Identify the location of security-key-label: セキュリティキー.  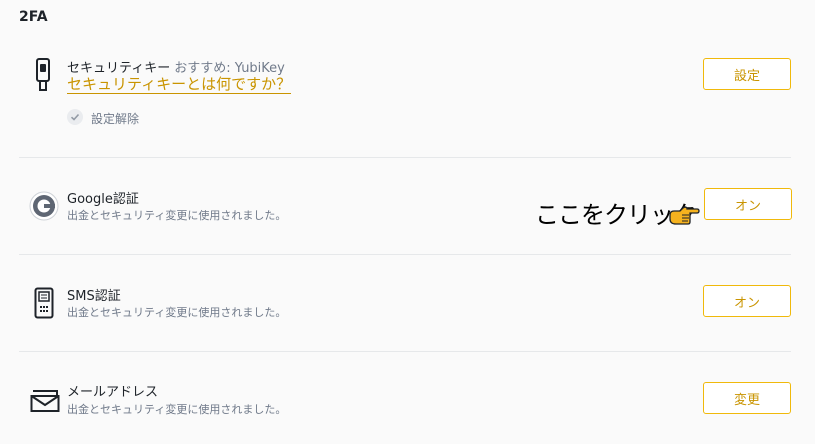
(119, 68).